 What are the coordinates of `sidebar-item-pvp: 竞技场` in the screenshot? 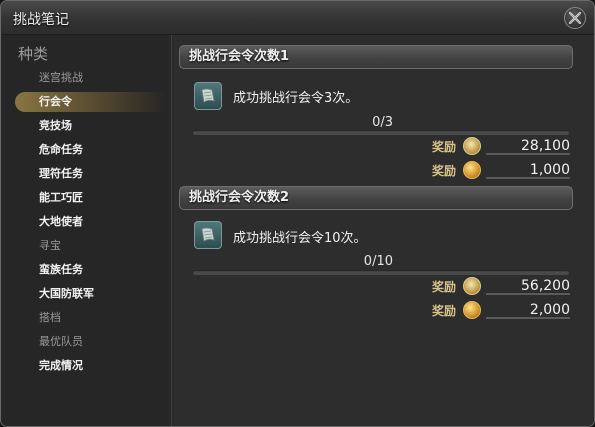 It's located at (90, 126).